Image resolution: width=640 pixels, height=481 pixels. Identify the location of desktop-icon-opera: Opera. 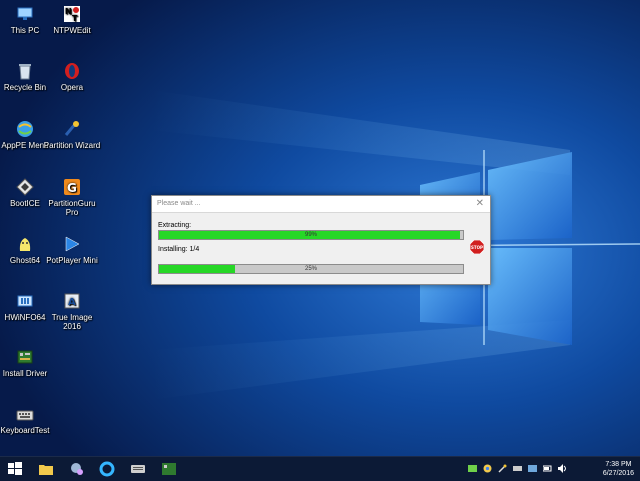
(72, 77).